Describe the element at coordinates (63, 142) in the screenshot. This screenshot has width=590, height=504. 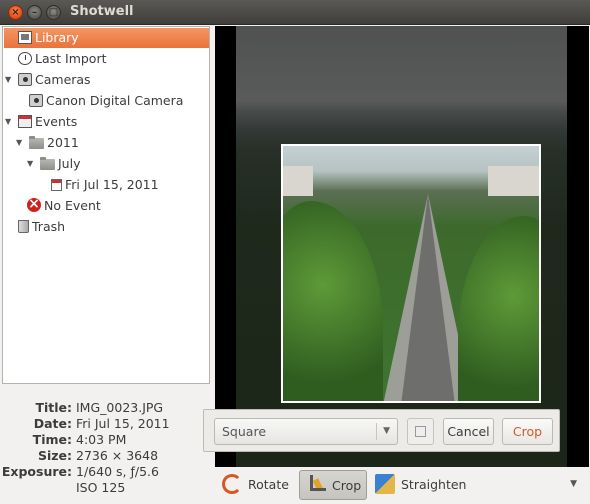
I see `sidebar-item-label: 2011` at that location.